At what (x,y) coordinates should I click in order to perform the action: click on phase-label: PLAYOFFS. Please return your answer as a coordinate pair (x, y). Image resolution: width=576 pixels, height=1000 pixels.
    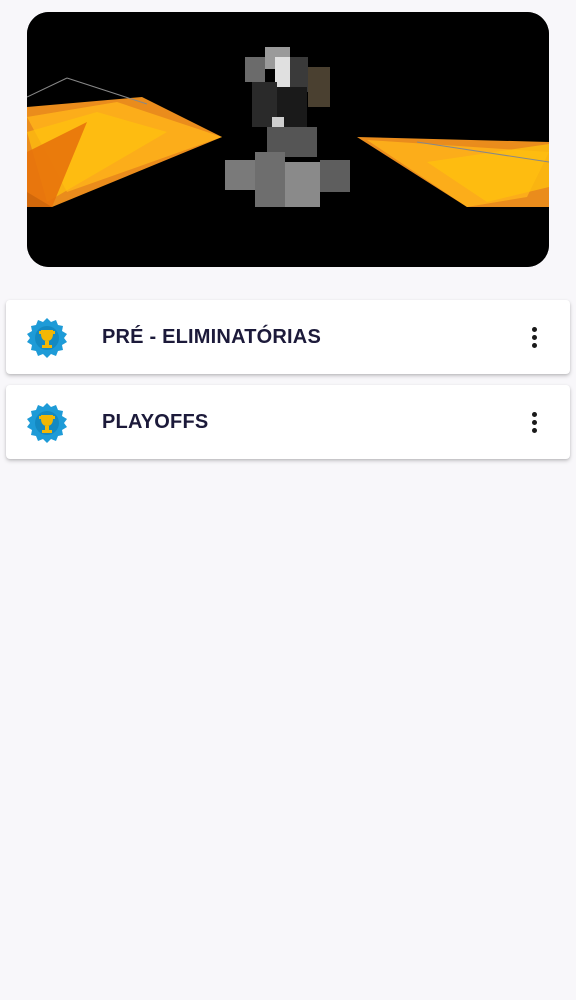
    Looking at the image, I should click on (155, 422).